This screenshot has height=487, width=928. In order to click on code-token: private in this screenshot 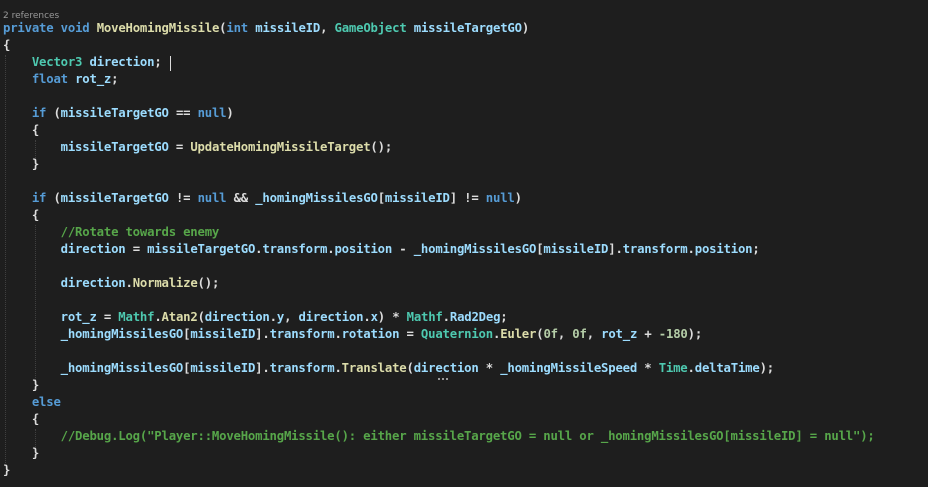, I will do `click(28, 28)`.